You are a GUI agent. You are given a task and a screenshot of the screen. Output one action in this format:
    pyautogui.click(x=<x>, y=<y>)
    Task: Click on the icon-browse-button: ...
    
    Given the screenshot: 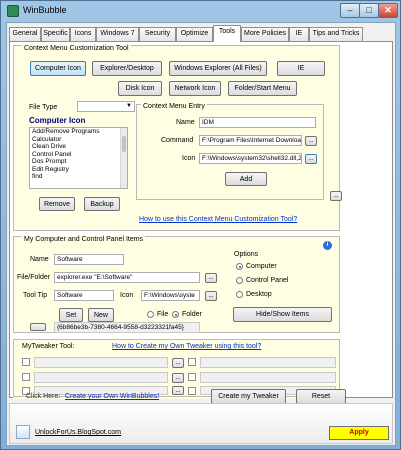 What is the action you would take?
    pyautogui.click(x=311, y=159)
    